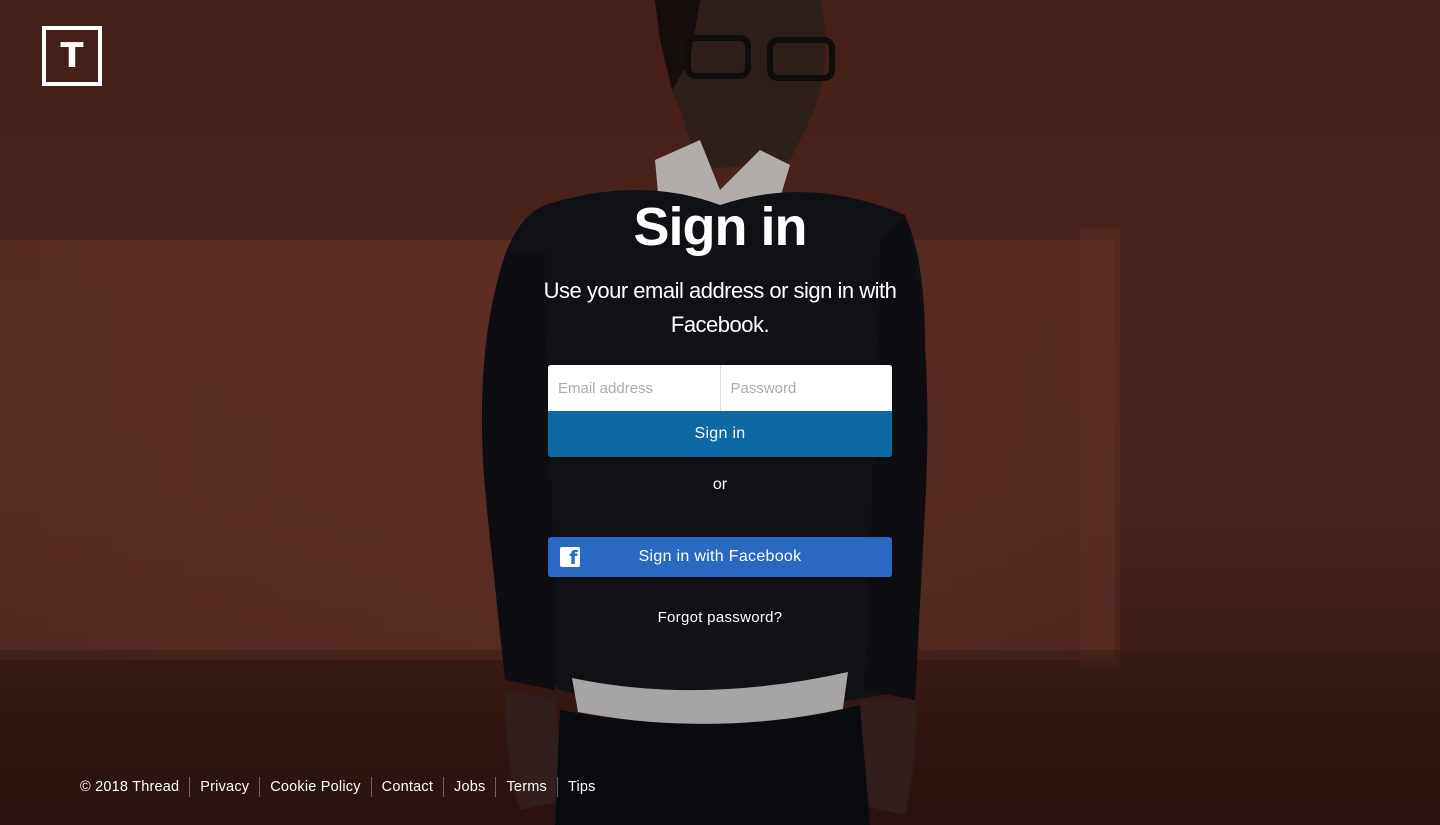 The width and height of the screenshot is (1440, 825). I want to click on footer-link-privacy: Privacy, so click(224, 787).